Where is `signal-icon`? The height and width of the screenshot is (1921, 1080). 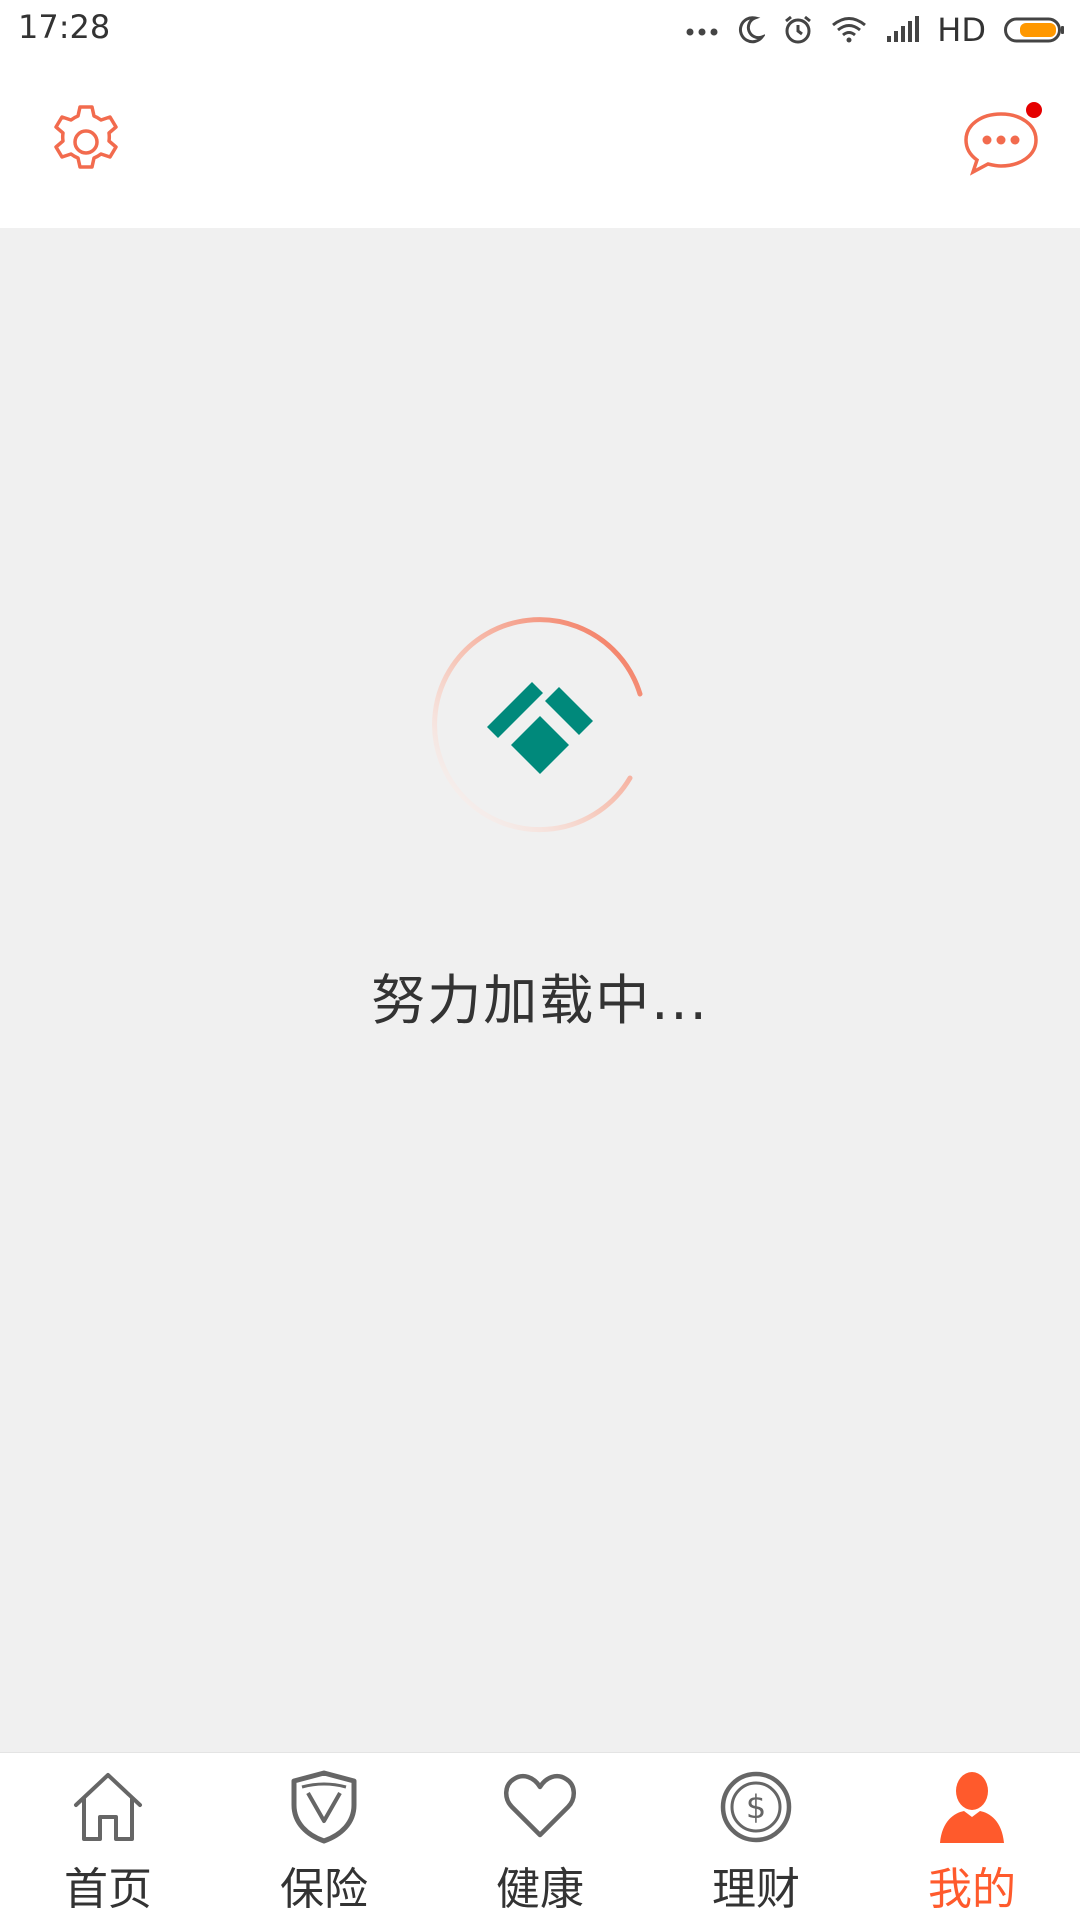 signal-icon is located at coordinates (902, 30).